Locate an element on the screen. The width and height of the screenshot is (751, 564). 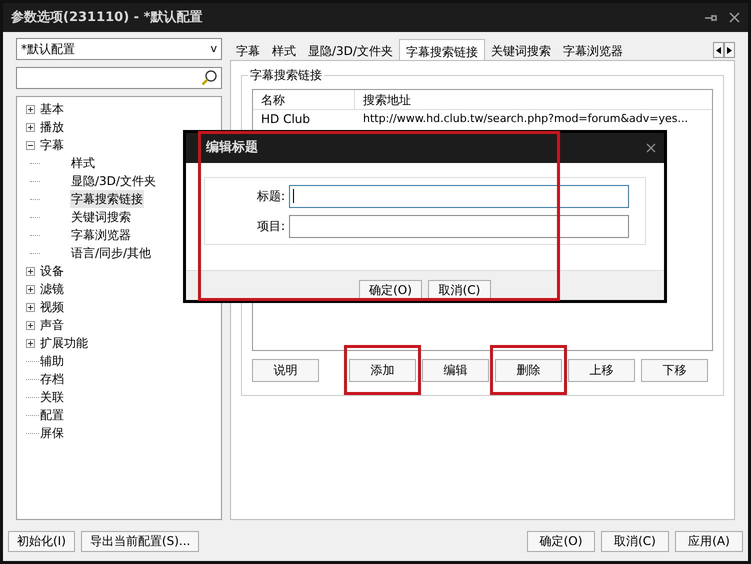
tree-item: 声音 is located at coordinates (52, 325).